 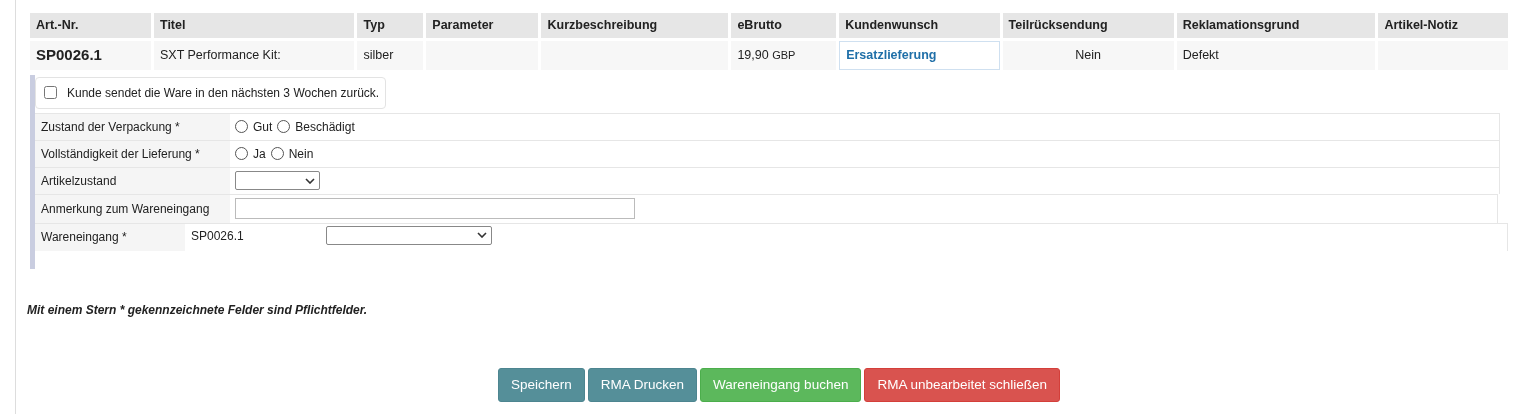 I want to click on customer-request-link: Ersatzlieferung, so click(x=919, y=55).